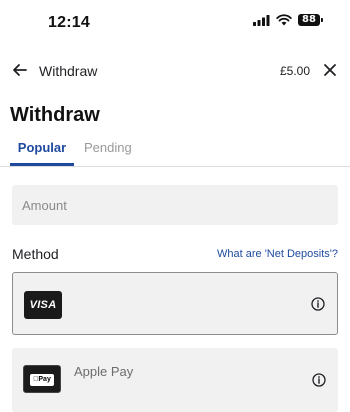 This screenshot has width=350, height=412. Describe the element at coordinates (42, 147) in the screenshot. I see `tab-popular: Popular` at that location.